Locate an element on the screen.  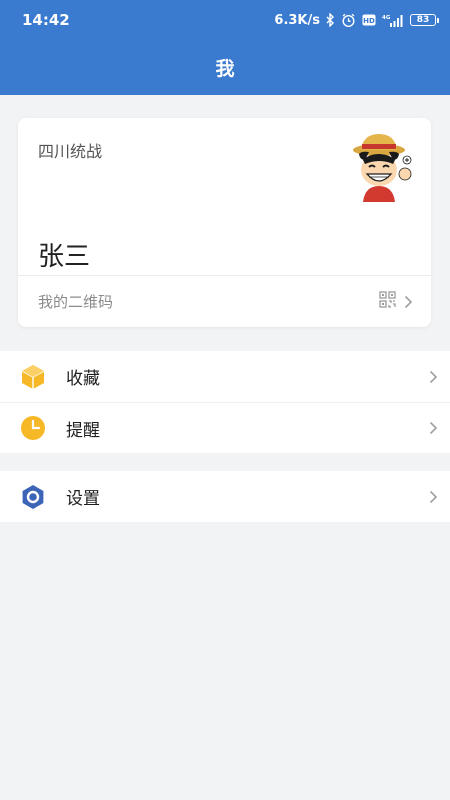
battery-icon: 83 is located at coordinates (424, 20).